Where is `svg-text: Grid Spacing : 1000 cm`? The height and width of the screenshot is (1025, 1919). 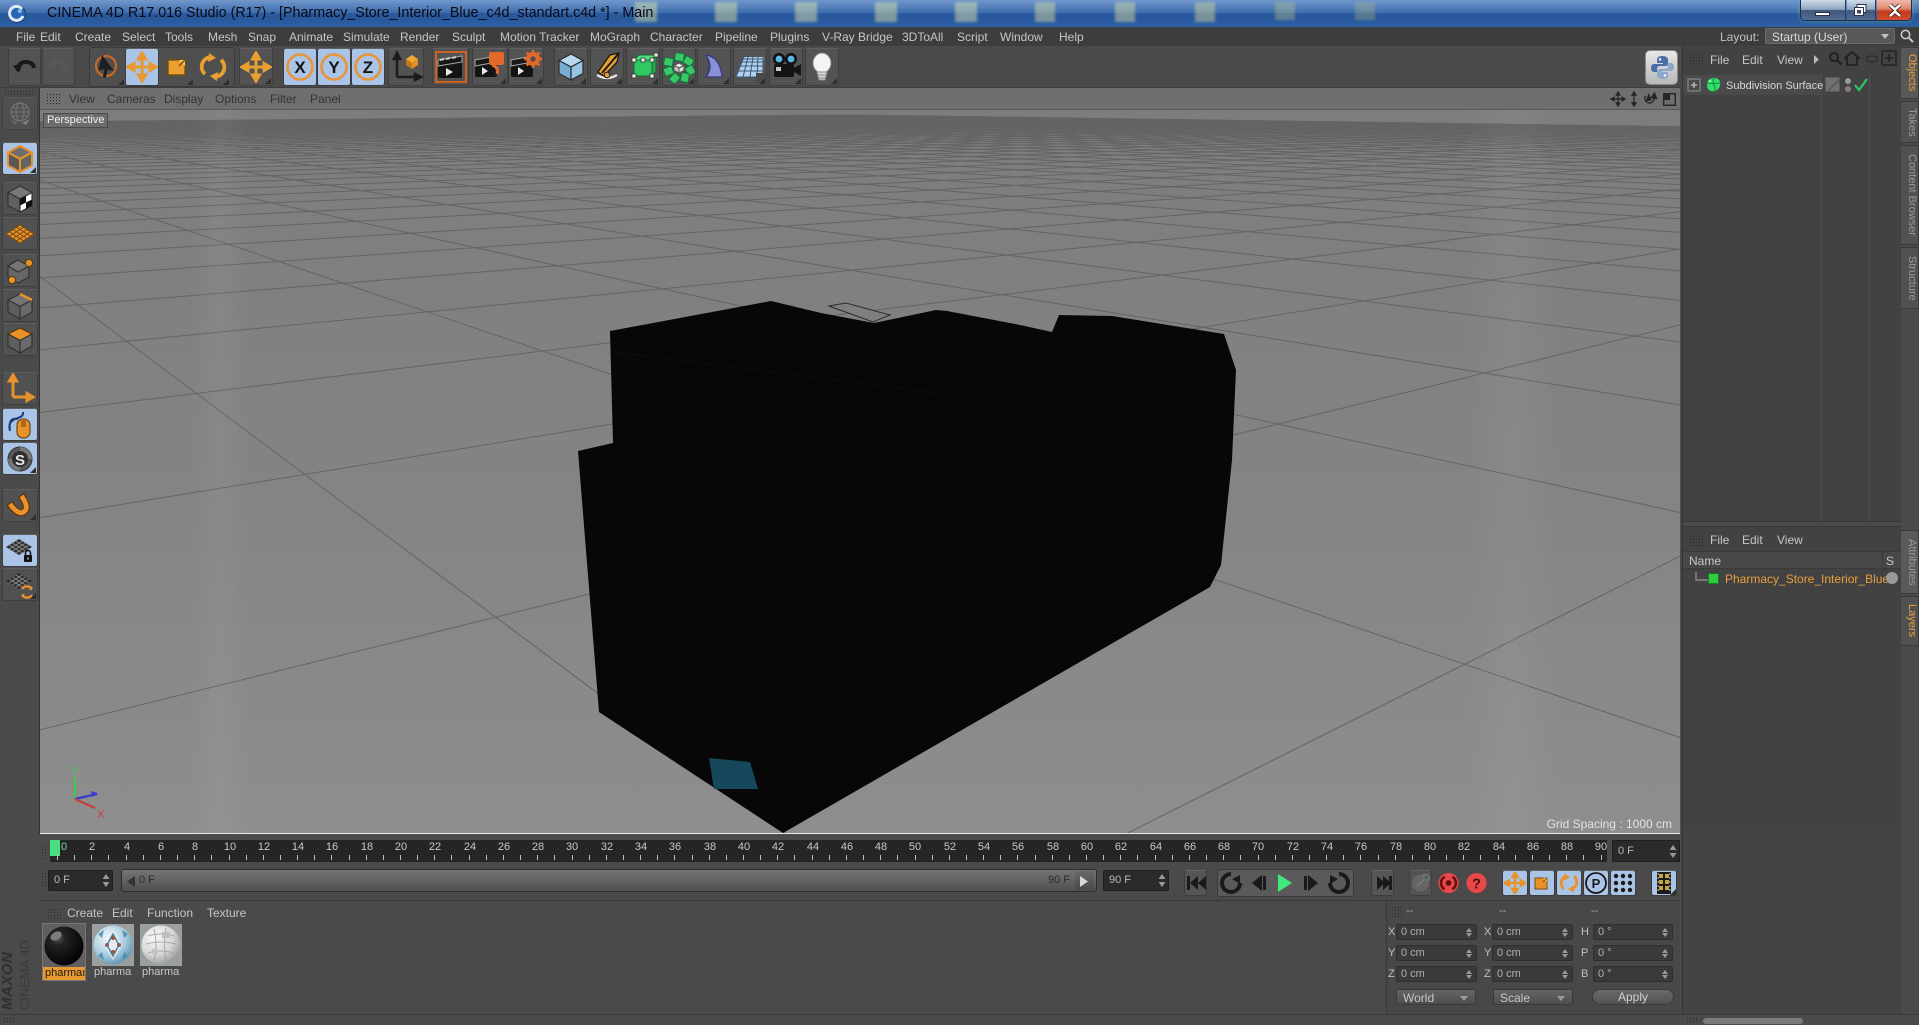
svg-text: Grid Spacing : 1000 cm is located at coordinates (1609, 824).